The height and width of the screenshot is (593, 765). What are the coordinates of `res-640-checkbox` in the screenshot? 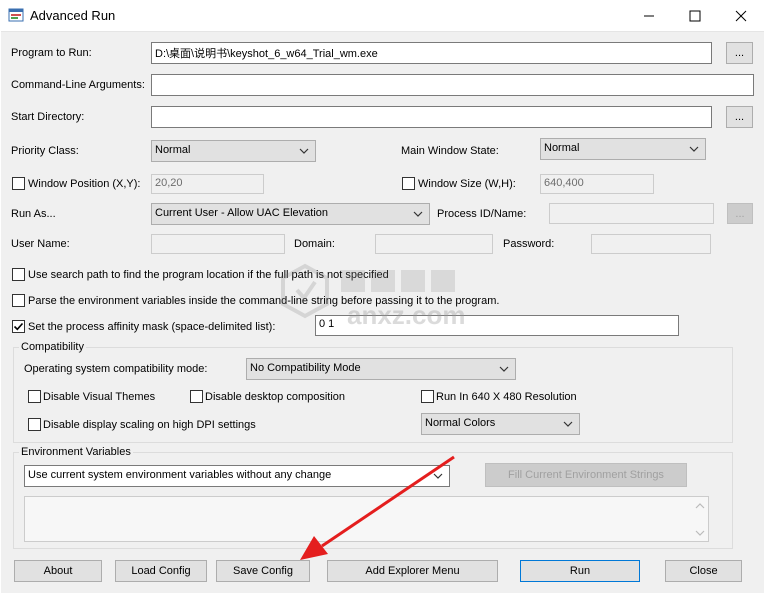 It's located at (427, 396).